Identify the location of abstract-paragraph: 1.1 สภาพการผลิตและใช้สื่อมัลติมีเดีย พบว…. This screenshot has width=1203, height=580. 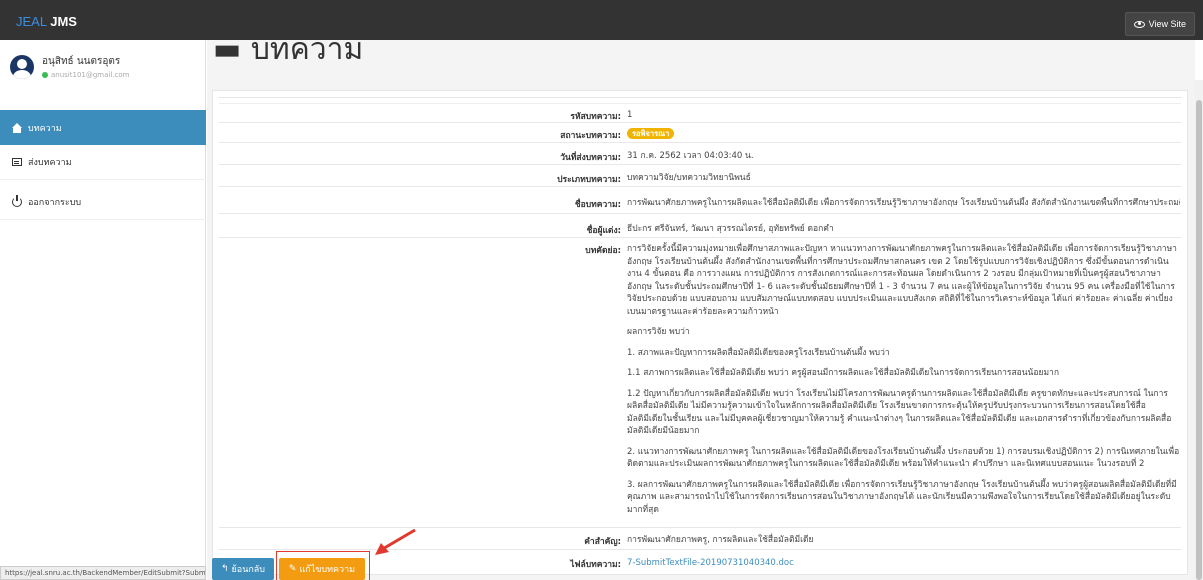
(843, 373).